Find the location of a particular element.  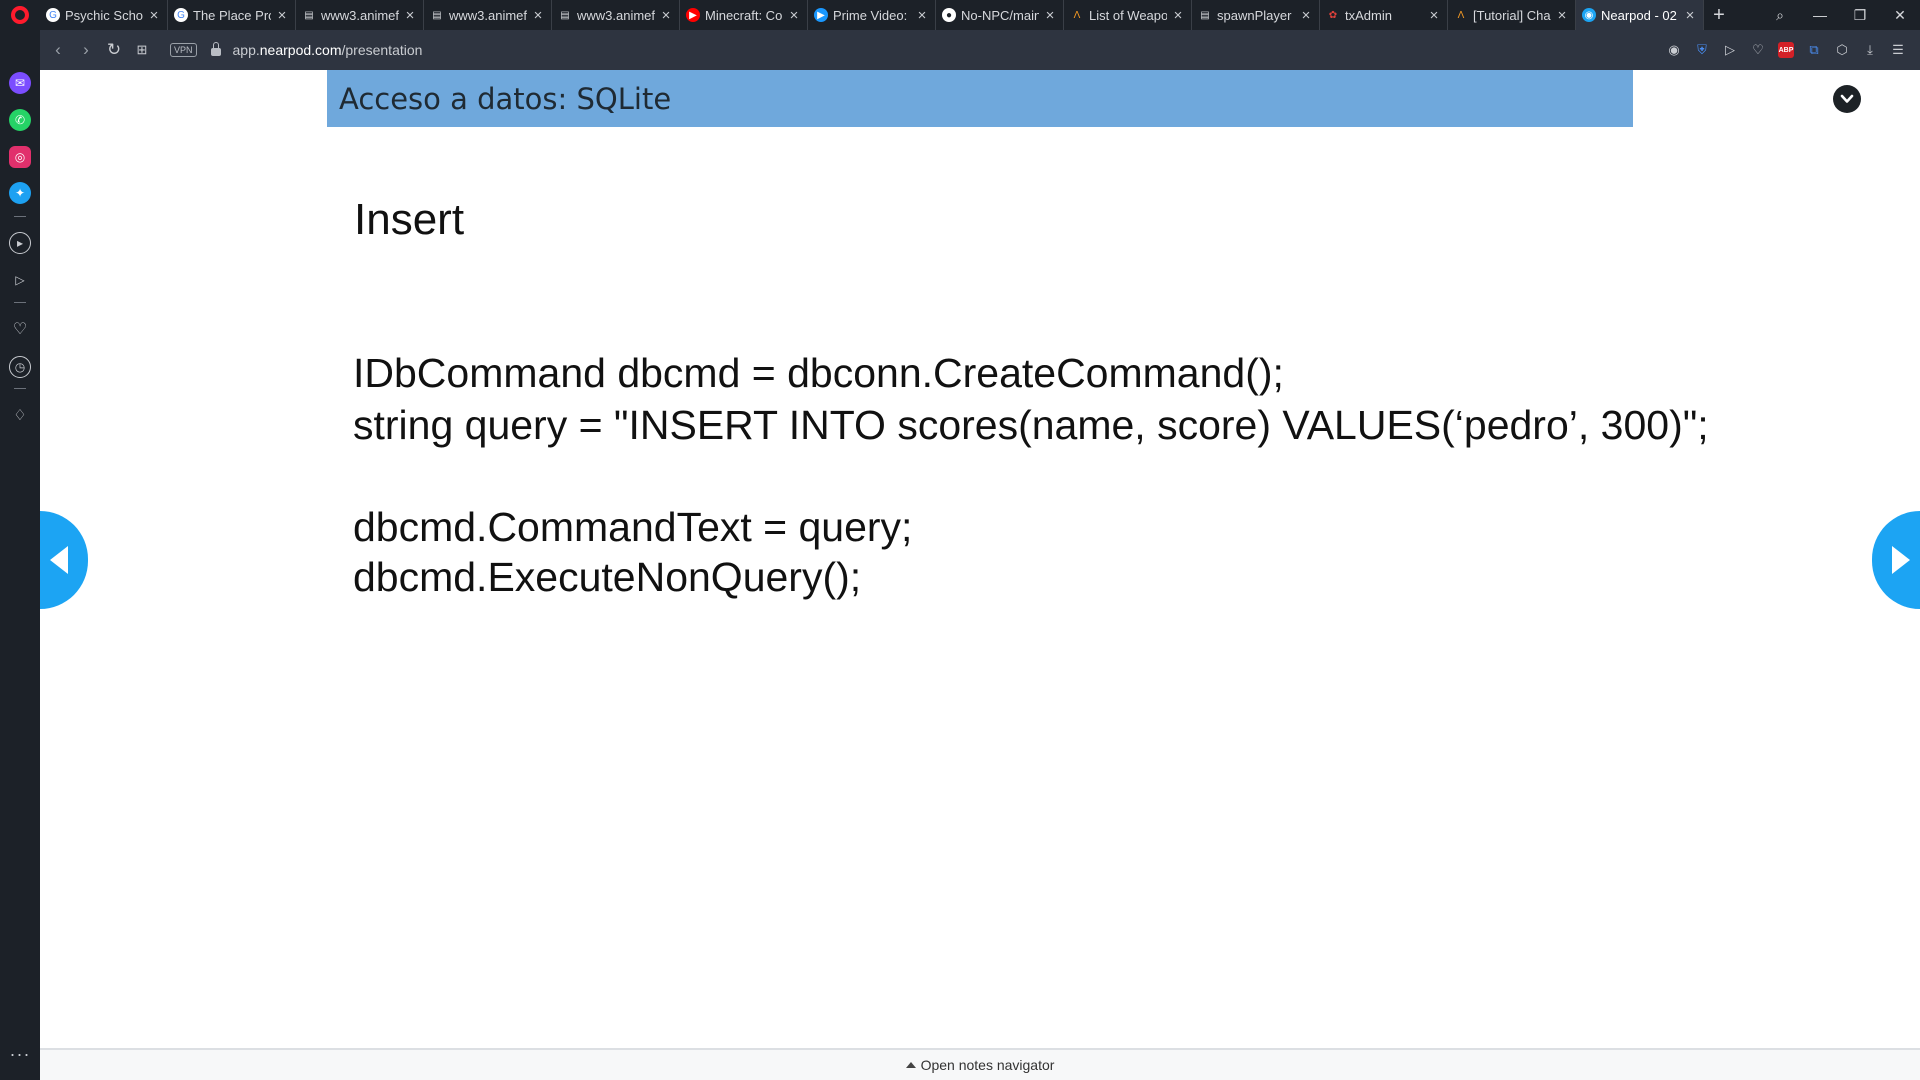

browser-tab: ▶ Minecraft: Co × is located at coordinates (744, 15).